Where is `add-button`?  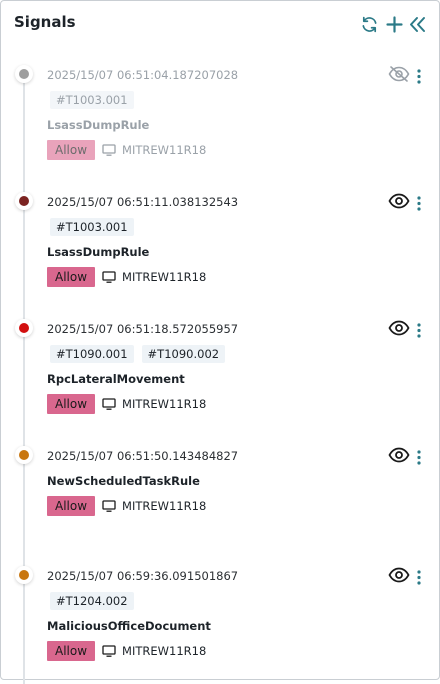 add-button is located at coordinates (394, 24).